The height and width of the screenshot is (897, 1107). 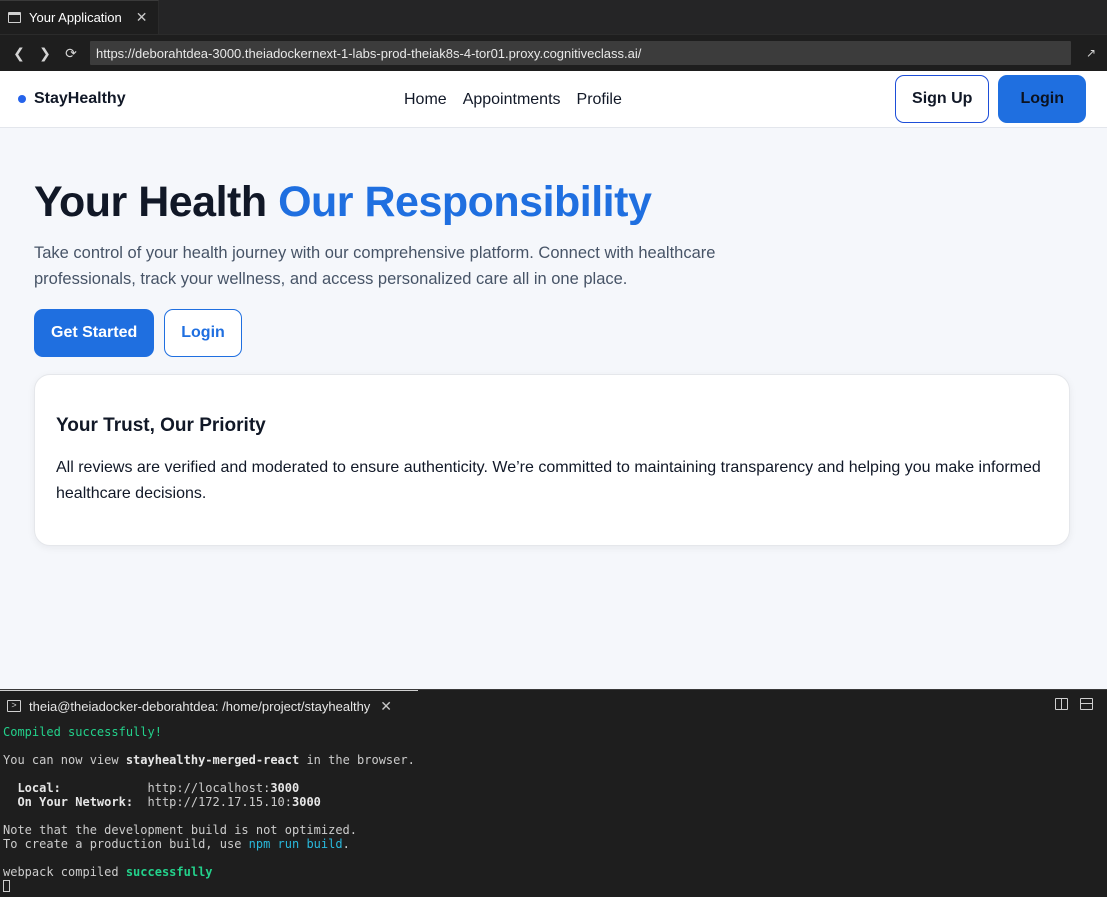 What do you see at coordinates (599, 100) in the screenshot?
I see `nav-link-profile: Profile` at bounding box center [599, 100].